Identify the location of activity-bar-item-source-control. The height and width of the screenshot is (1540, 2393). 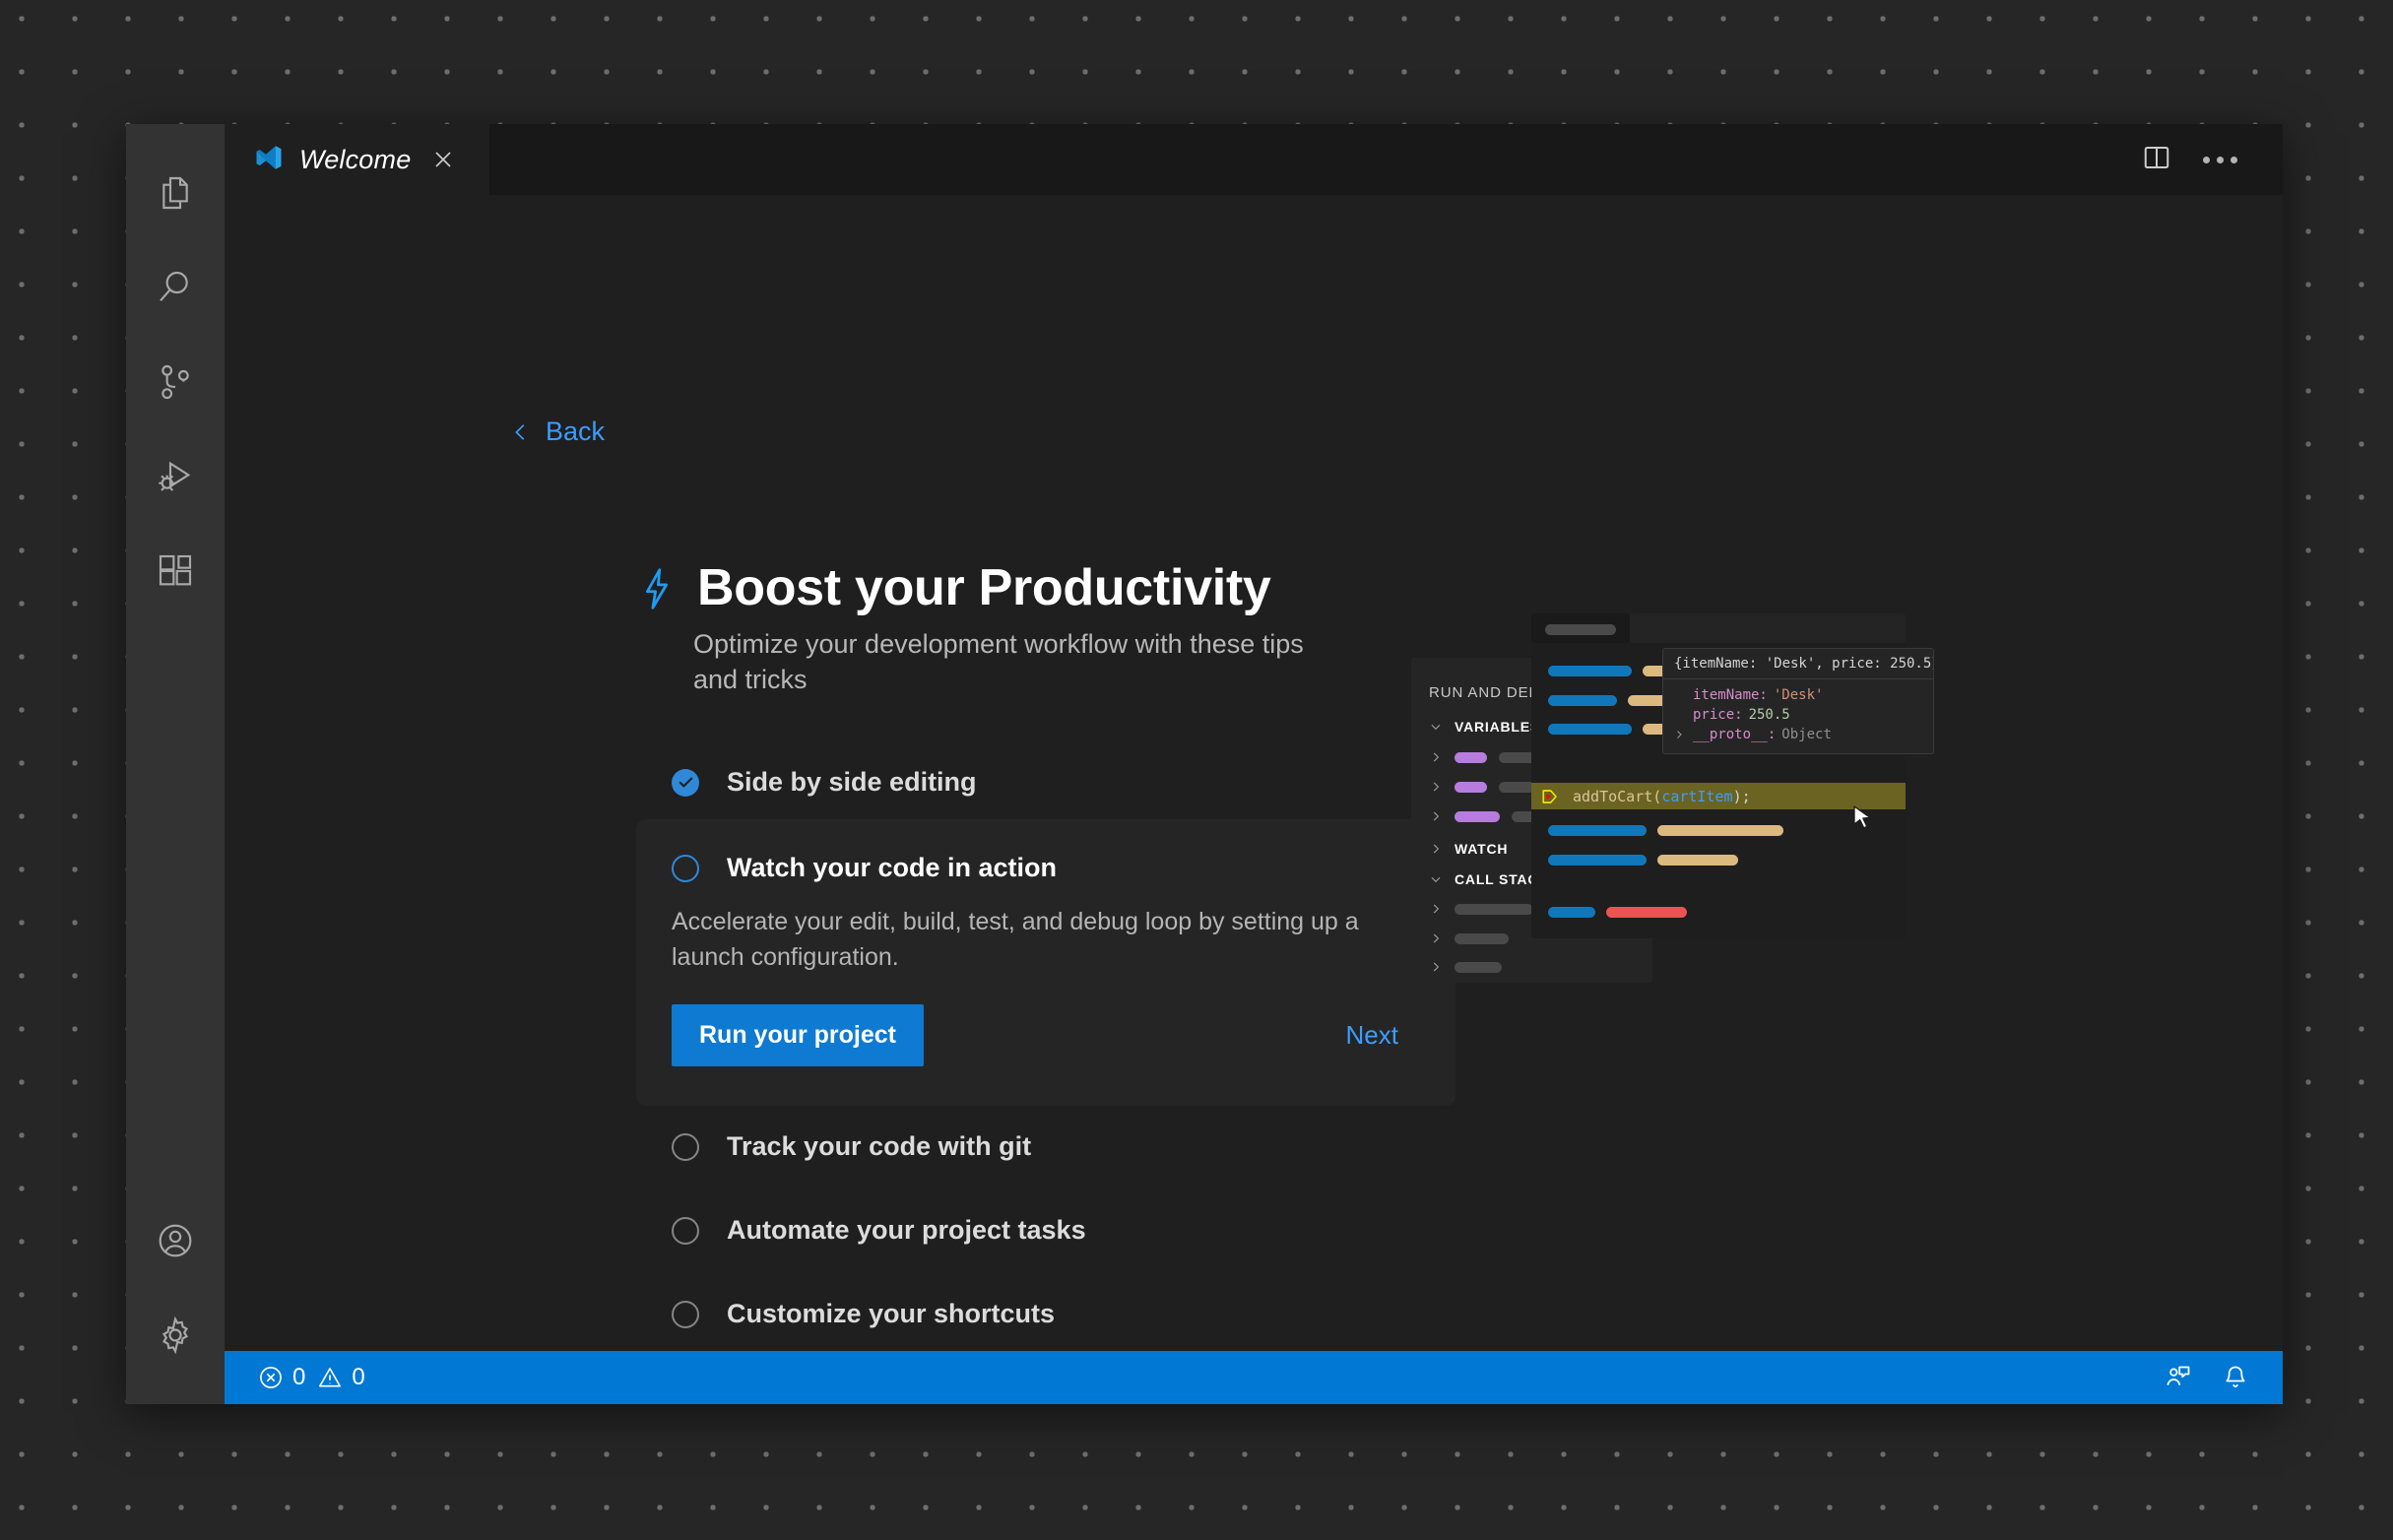
(175, 382).